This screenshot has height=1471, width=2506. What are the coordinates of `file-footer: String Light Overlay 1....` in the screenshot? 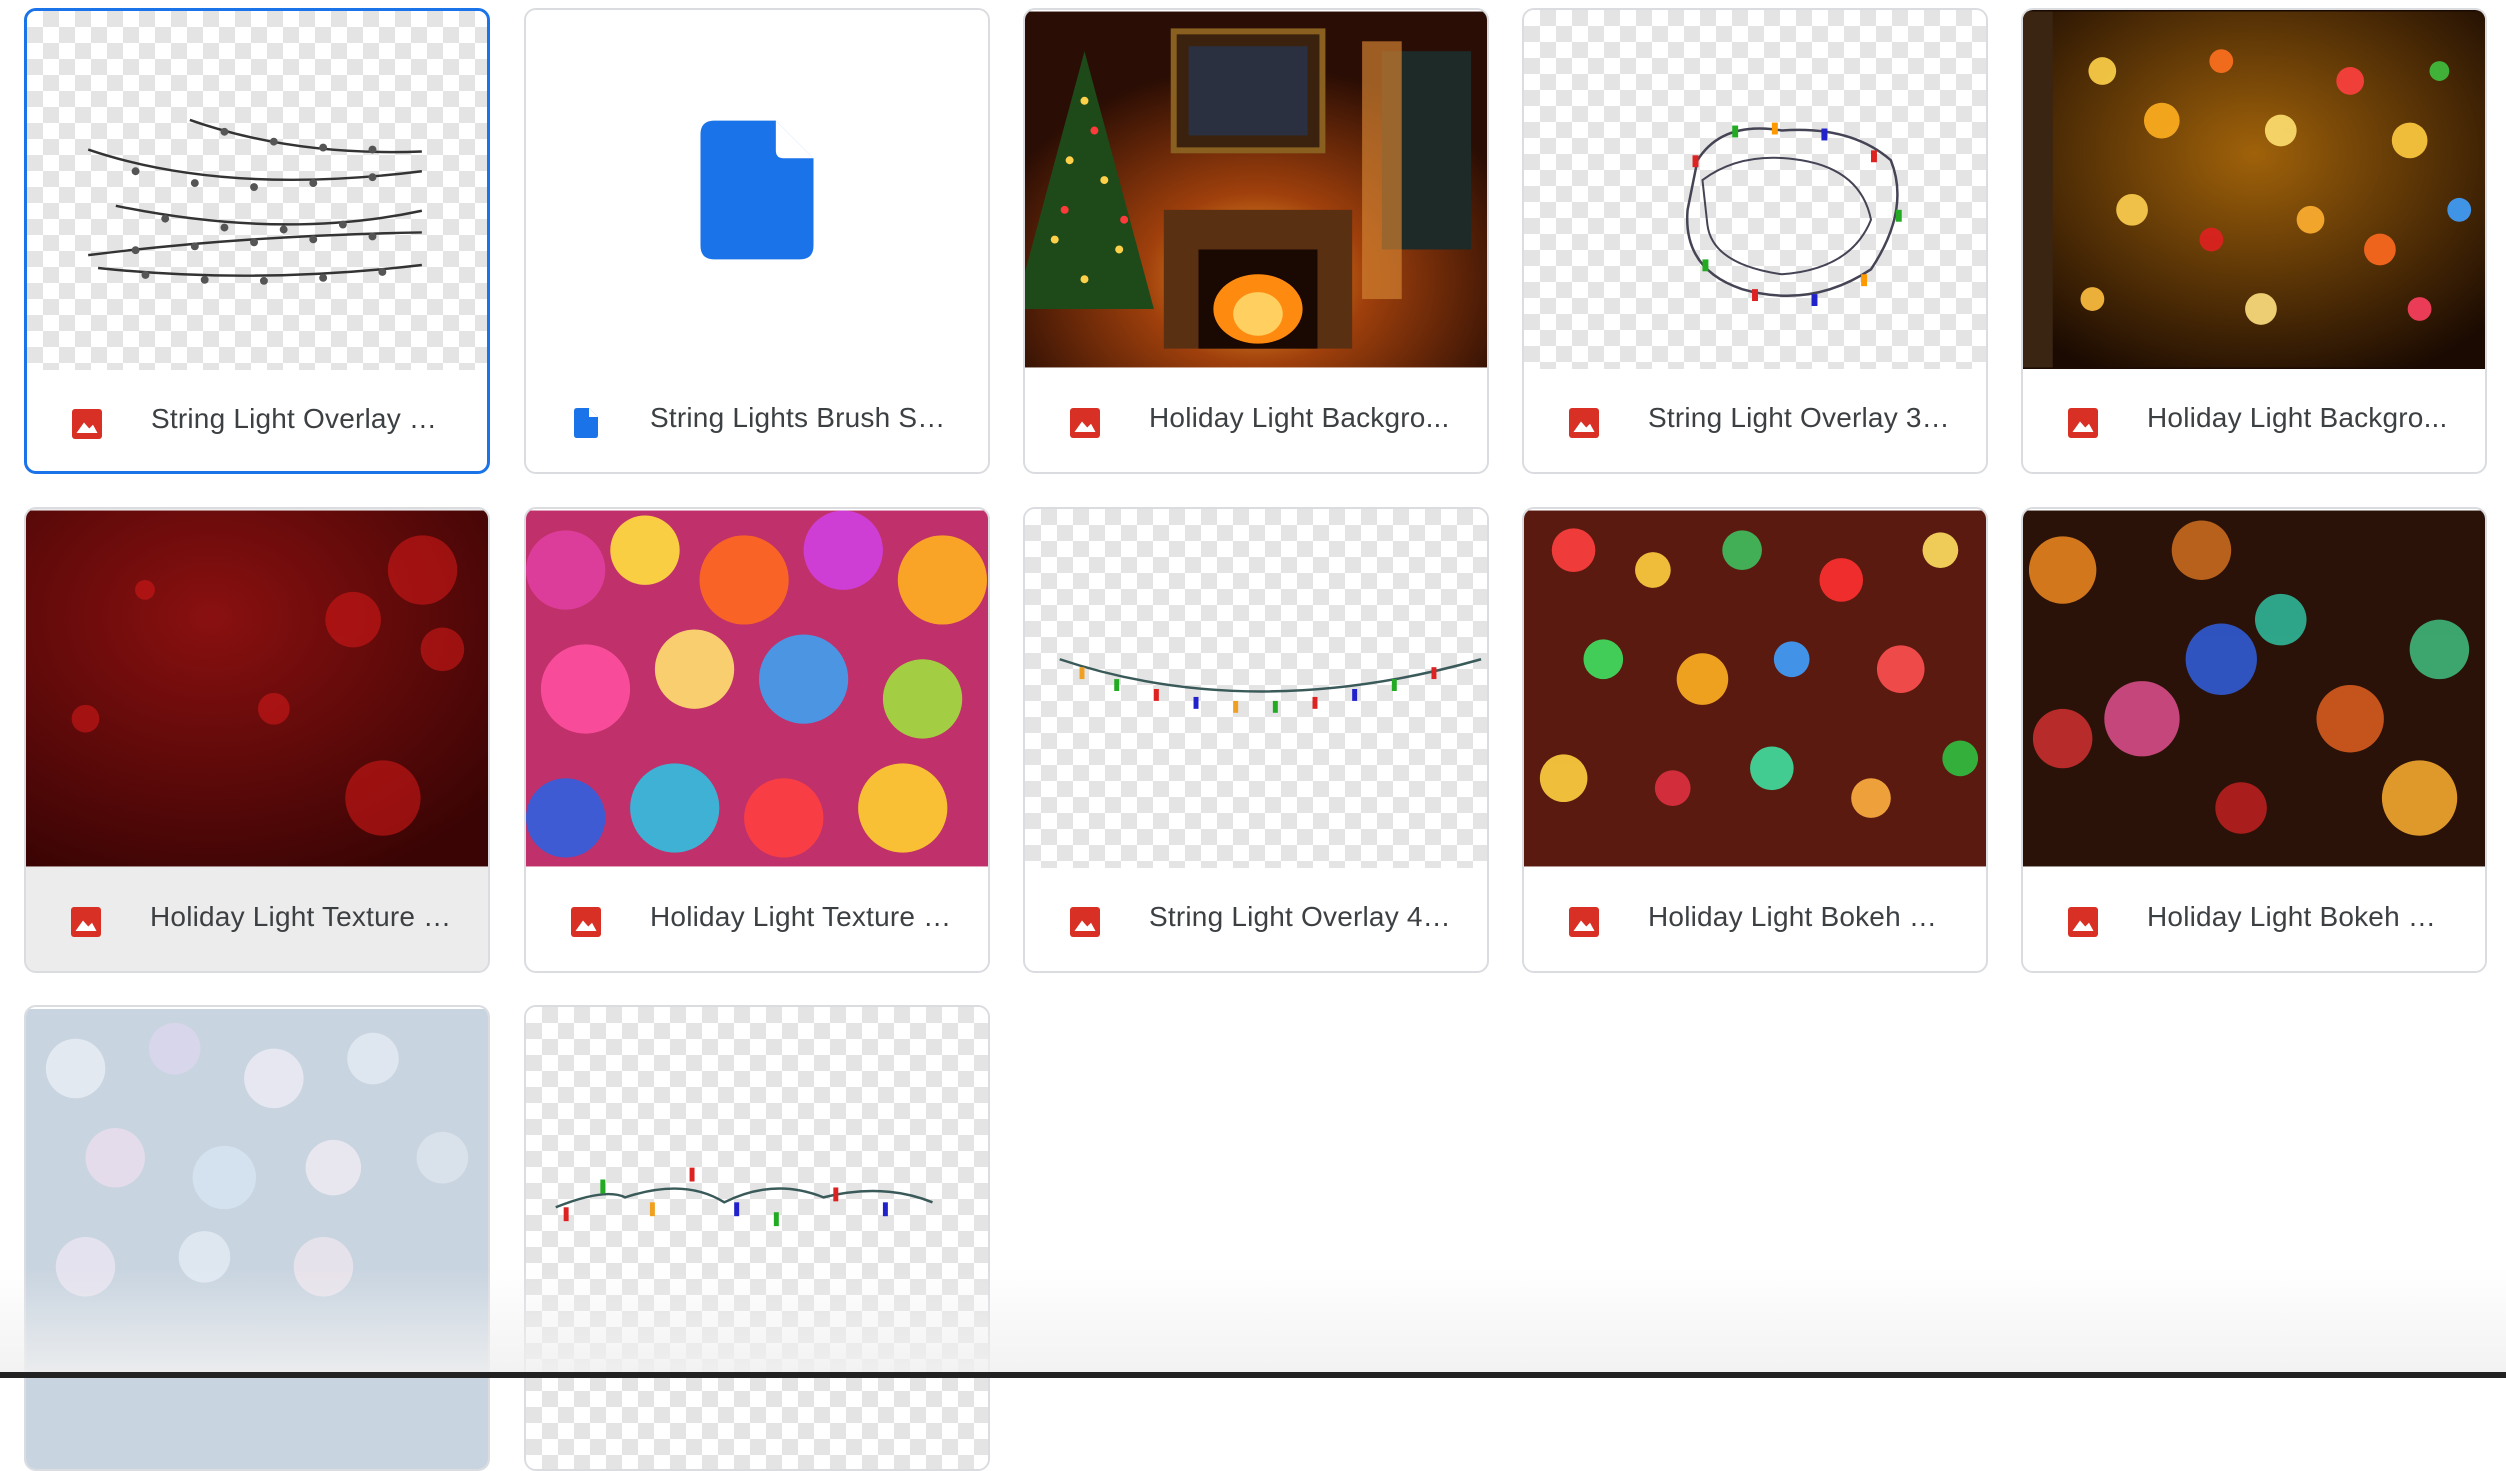 It's located at (257, 420).